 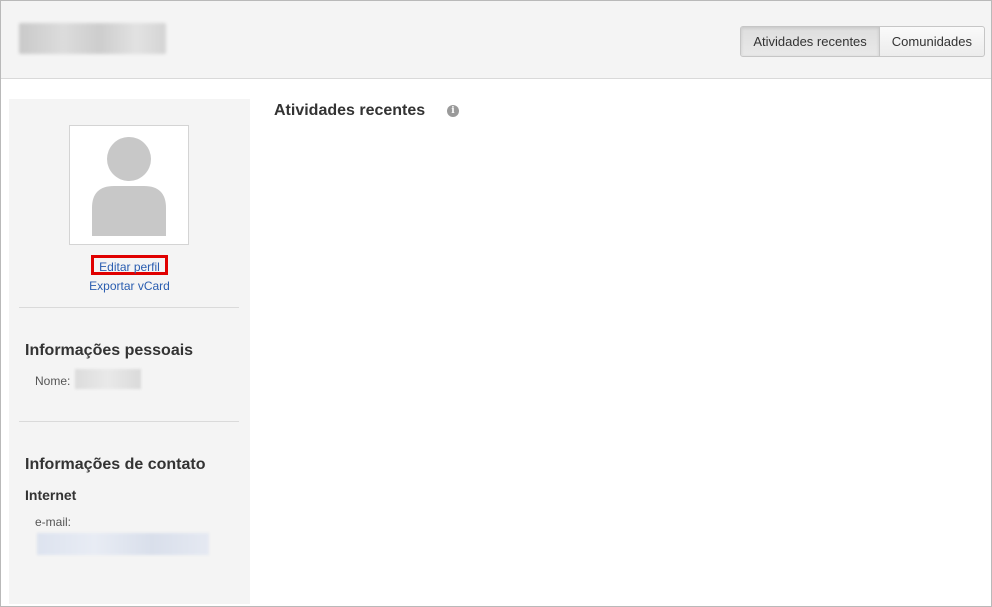 I want to click on info-icon: i, so click(x=453, y=111).